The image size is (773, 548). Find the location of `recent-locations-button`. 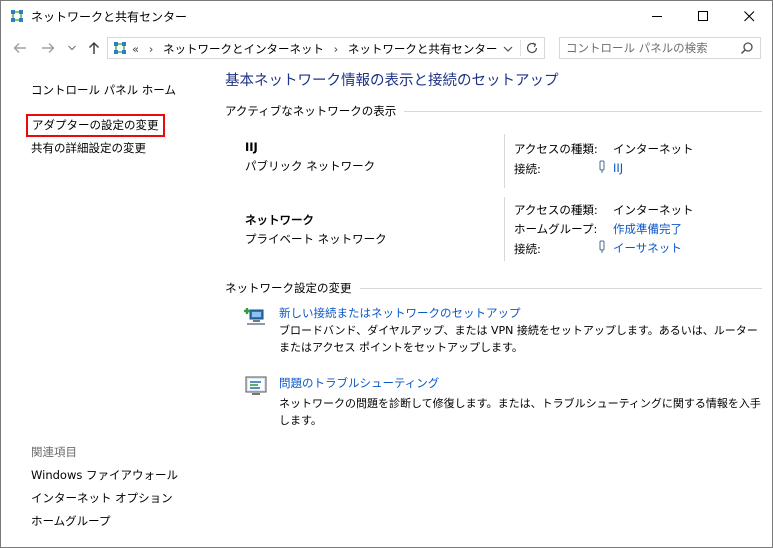

recent-locations-button is located at coordinates (72, 48).